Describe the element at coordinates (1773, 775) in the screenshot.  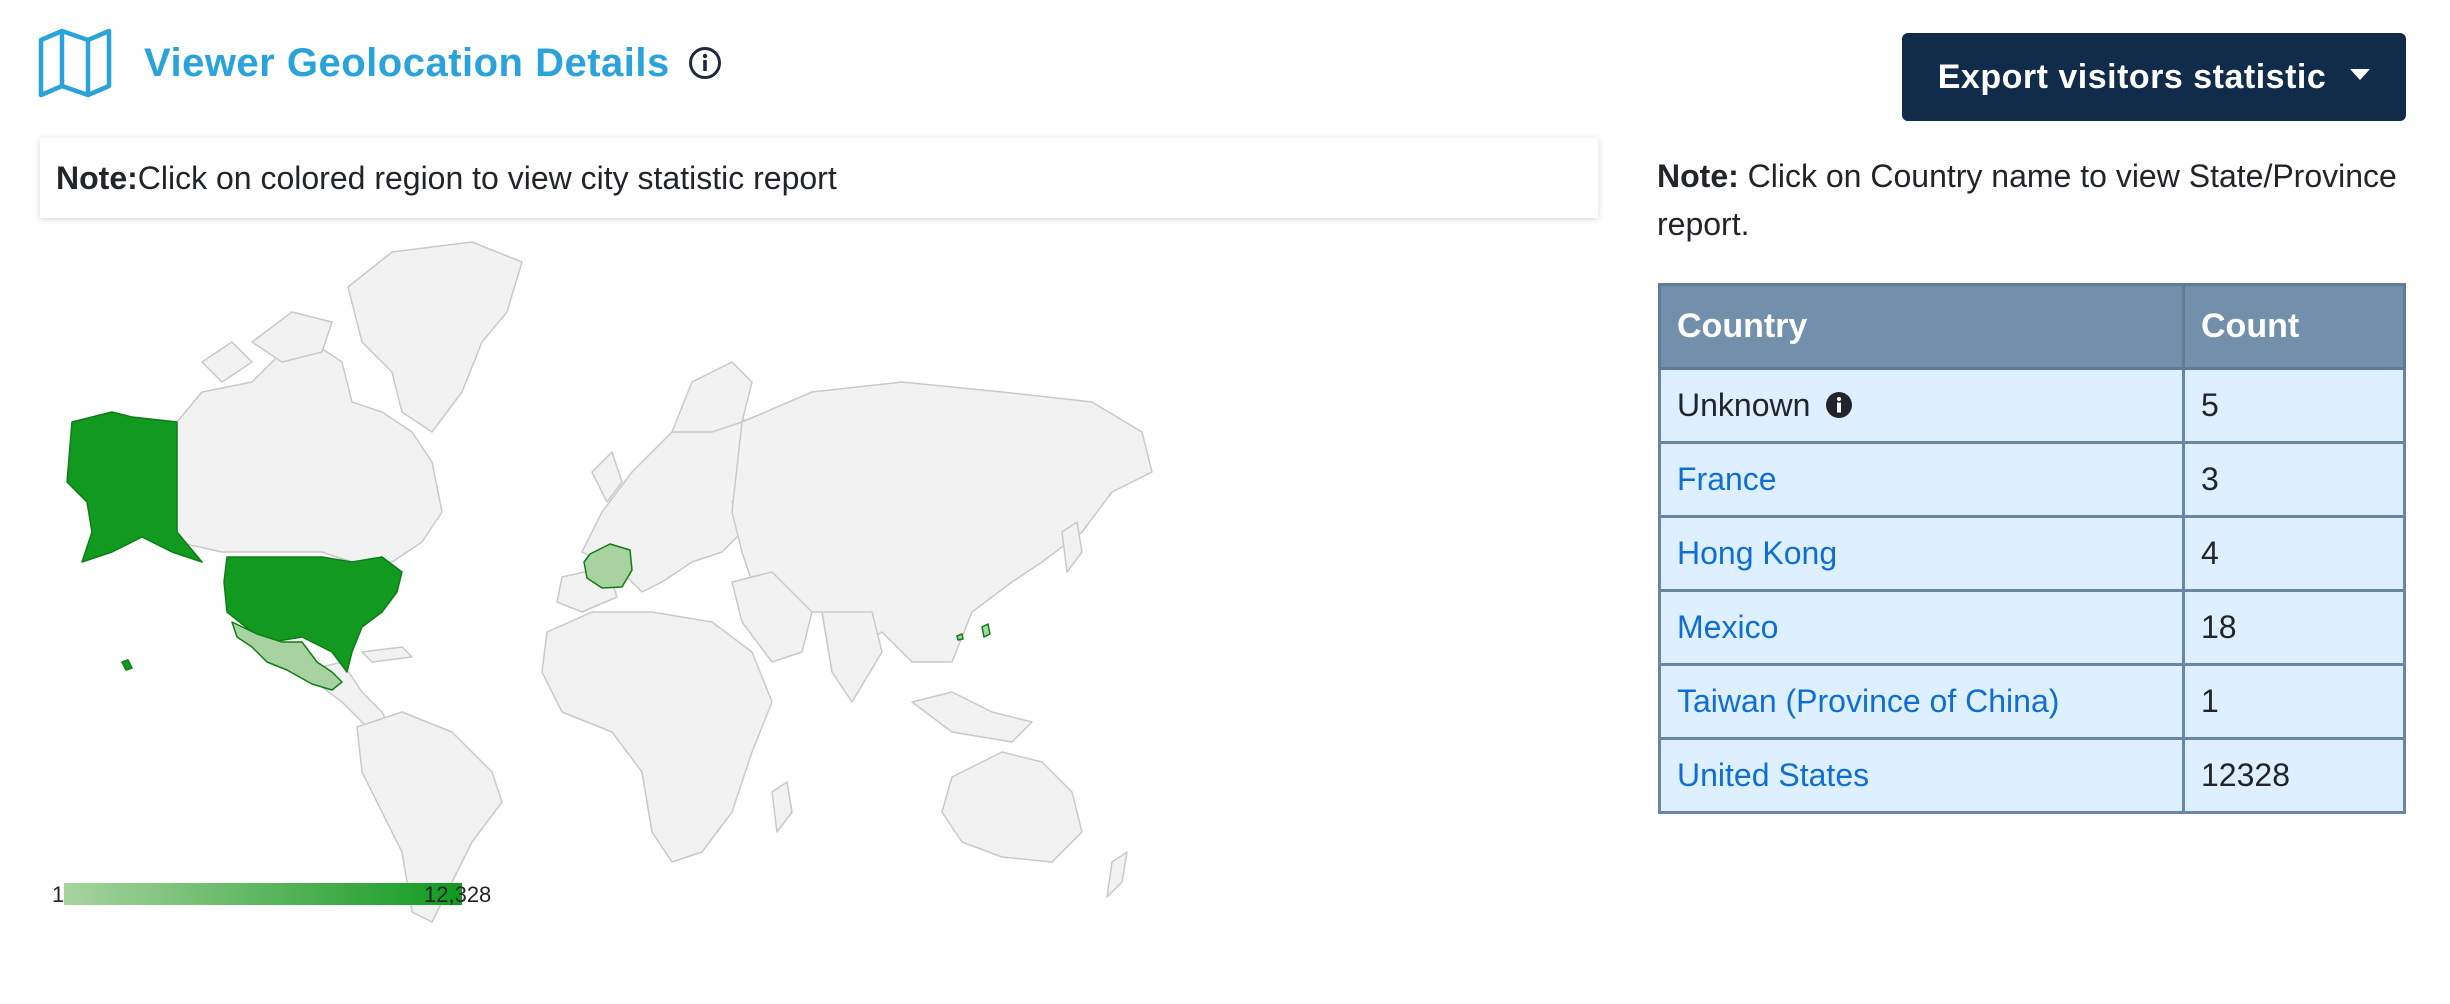
I see `country-link-united-states: United States` at that location.